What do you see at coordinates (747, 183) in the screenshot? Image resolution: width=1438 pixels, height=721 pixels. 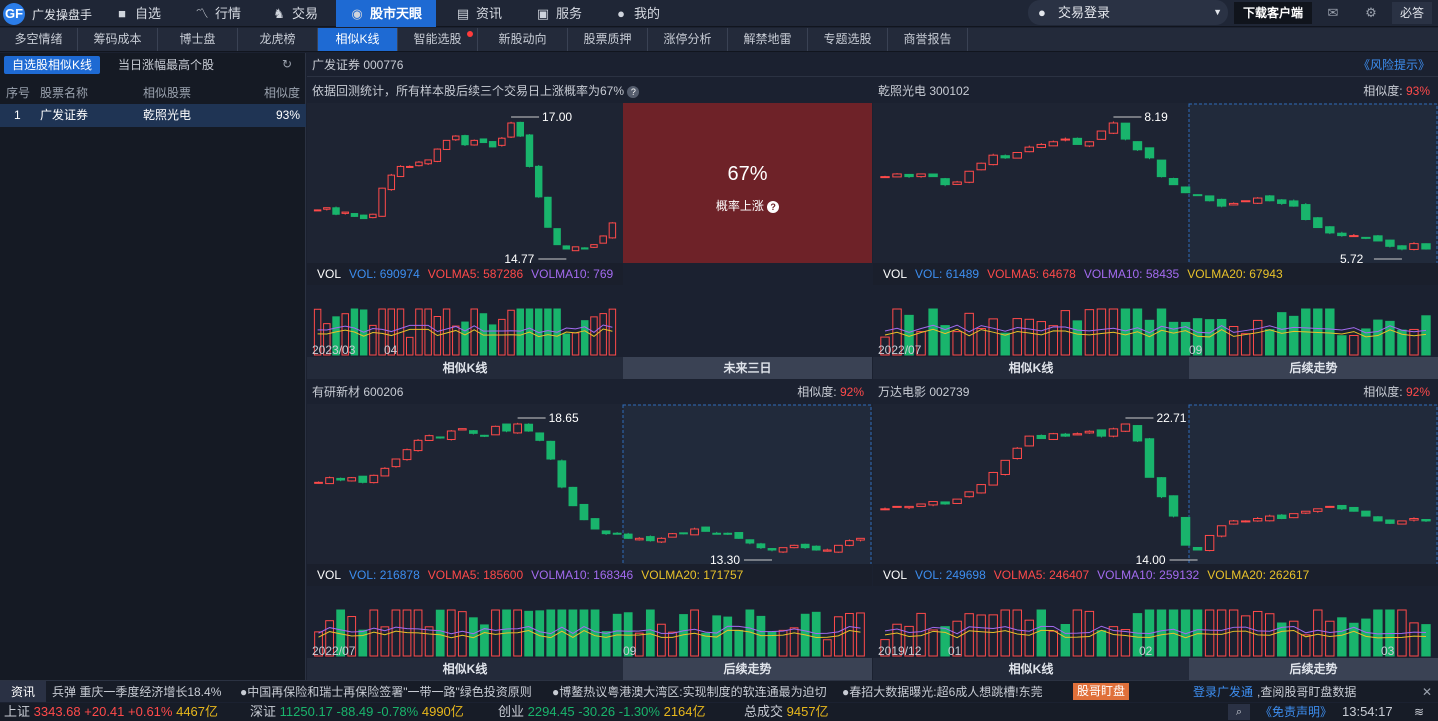 I see `probability-box: 67% 概率上涨 ?` at bounding box center [747, 183].